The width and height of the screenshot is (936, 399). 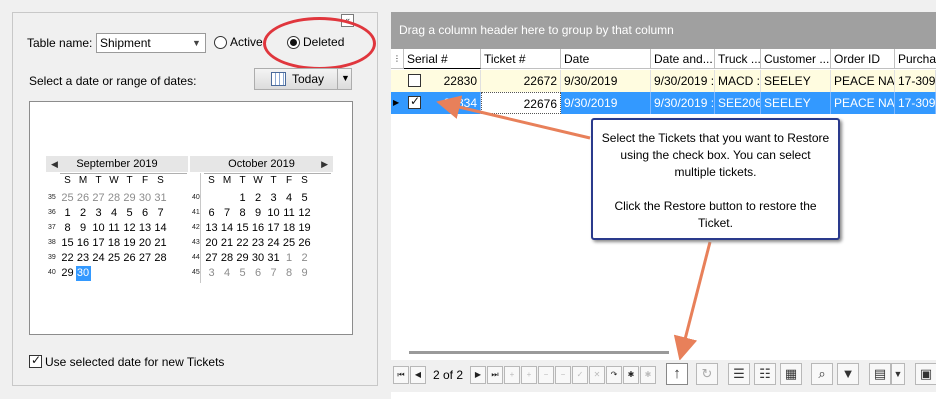 I want to click on restore-button: ↑, so click(x=677, y=374).